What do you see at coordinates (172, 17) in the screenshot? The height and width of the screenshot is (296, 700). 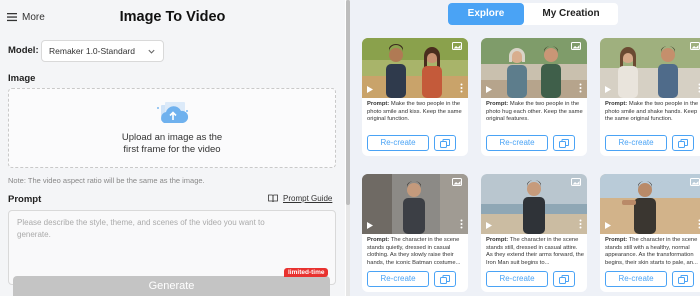 I see `page-title: Image To Video` at bounding box center [172, 17].